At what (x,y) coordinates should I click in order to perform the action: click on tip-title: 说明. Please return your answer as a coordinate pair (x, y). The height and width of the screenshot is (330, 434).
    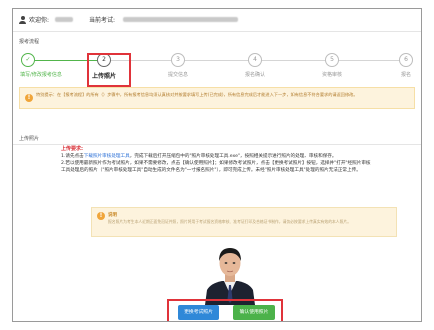
    Looking at the image, I should click on (112, 215).